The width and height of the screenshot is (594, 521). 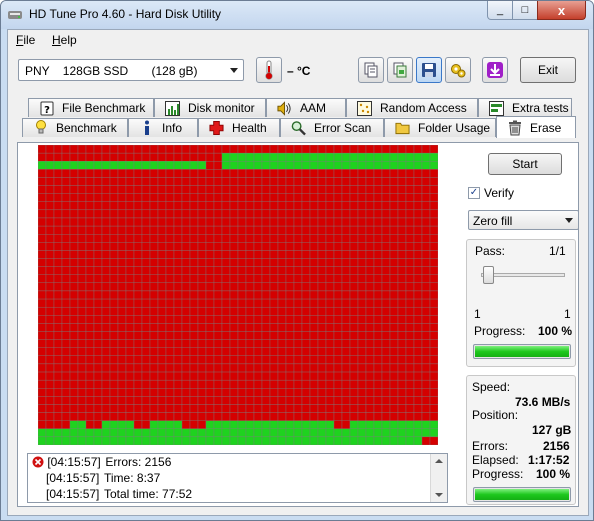 I want to click on tab-error-scan: Error Scan, so click(x=332, y=127).